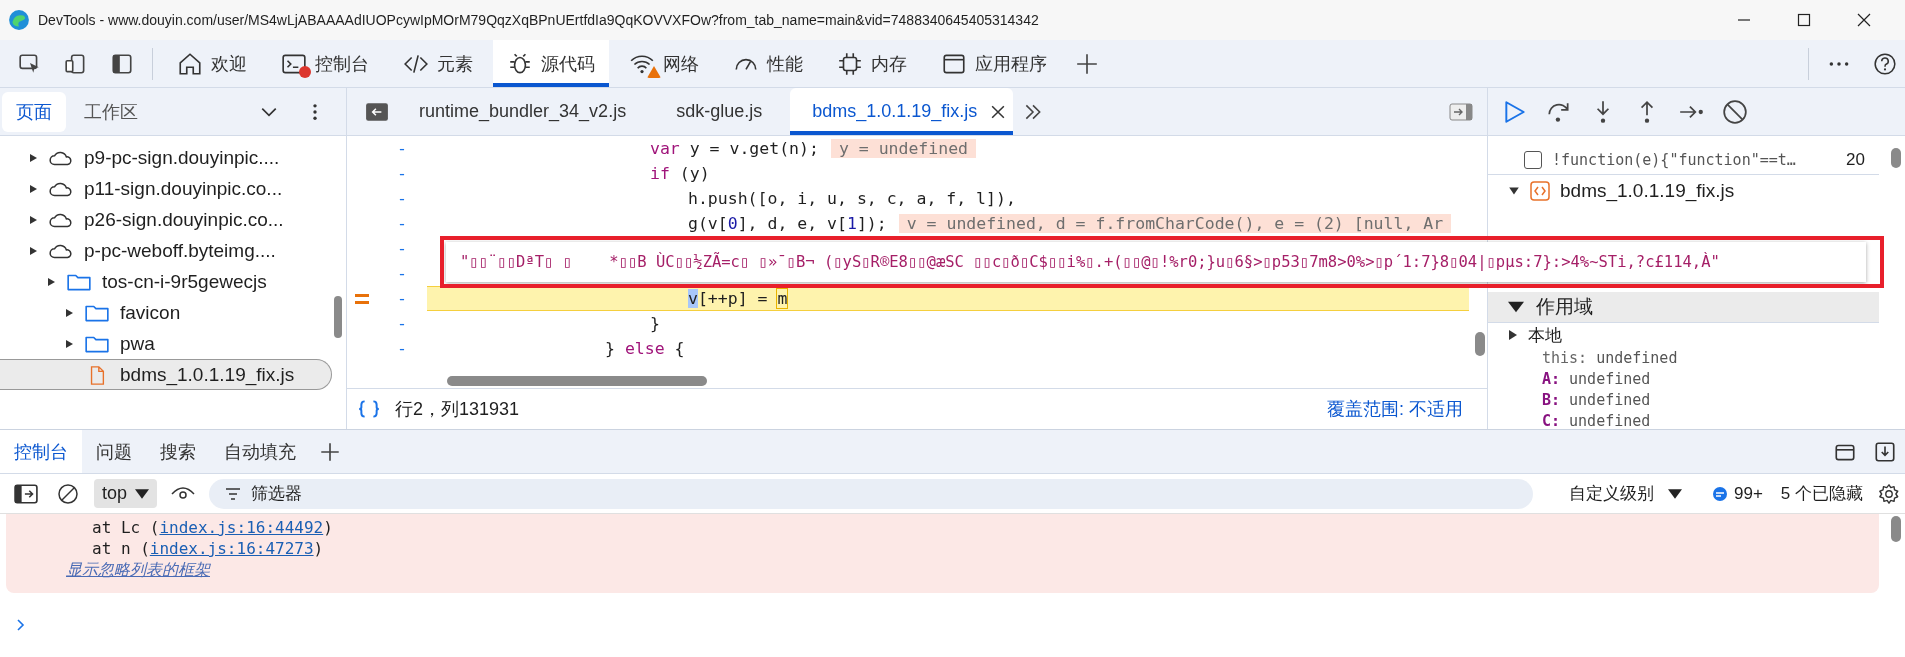 Image resolution: width=1905 pixels, height=657 pixels. I want to click on tree-item: pwa, so click(166, 343).